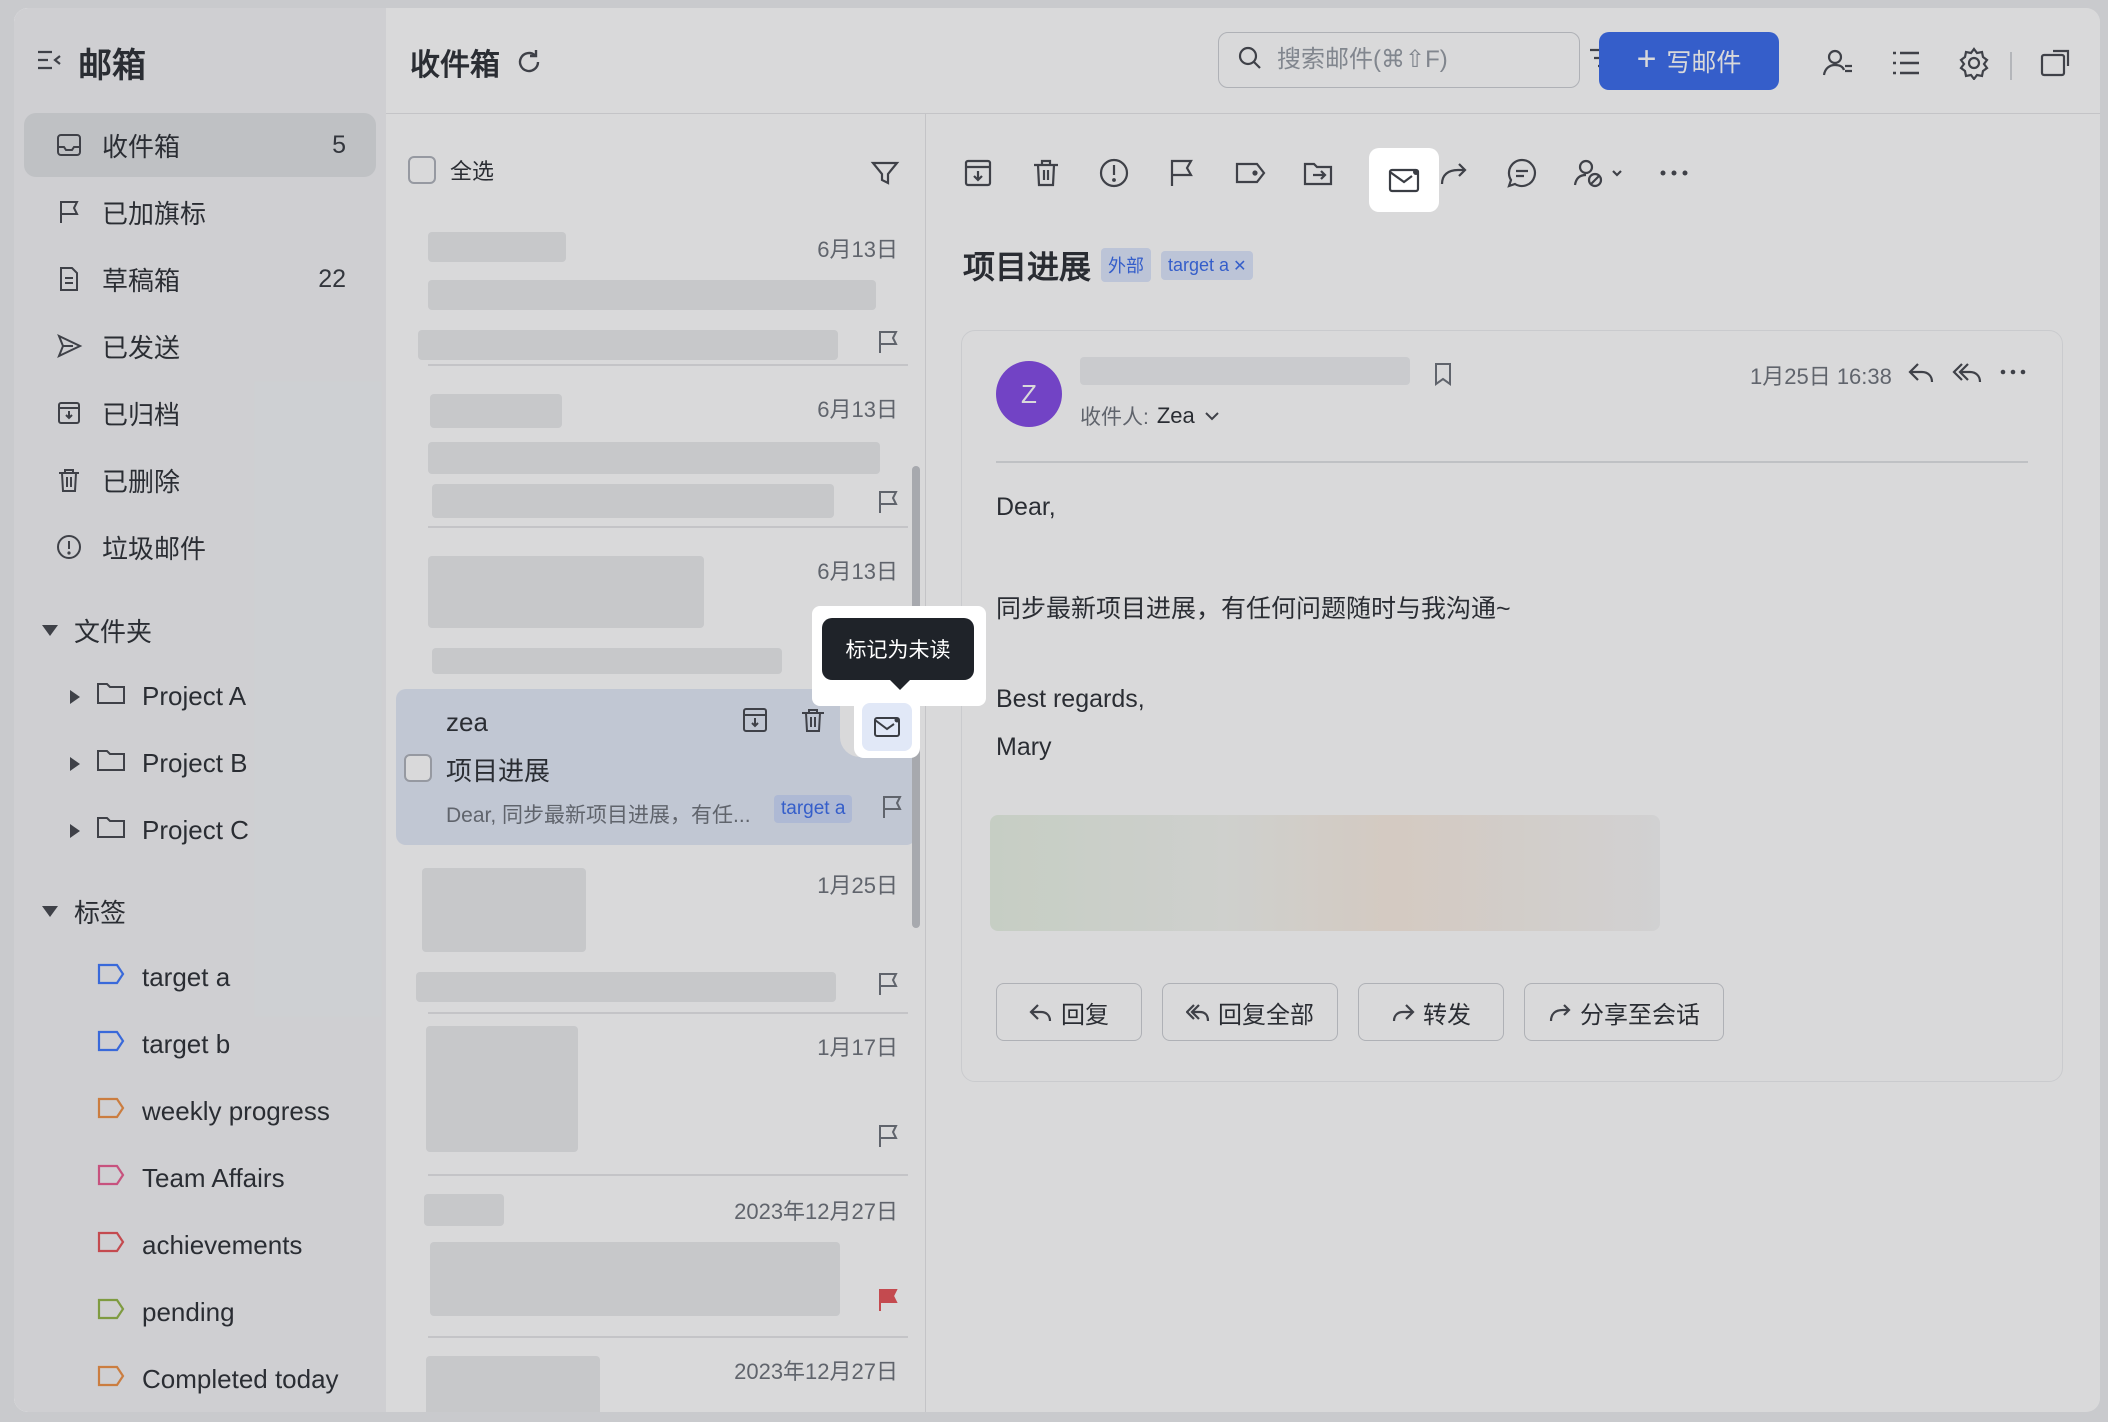 This screenshot has width=2108, height=1422. What do you see at coordinates (1906, 63) in the screenshot?
I see `list-view-icon` at bounding box center [1906, 63].